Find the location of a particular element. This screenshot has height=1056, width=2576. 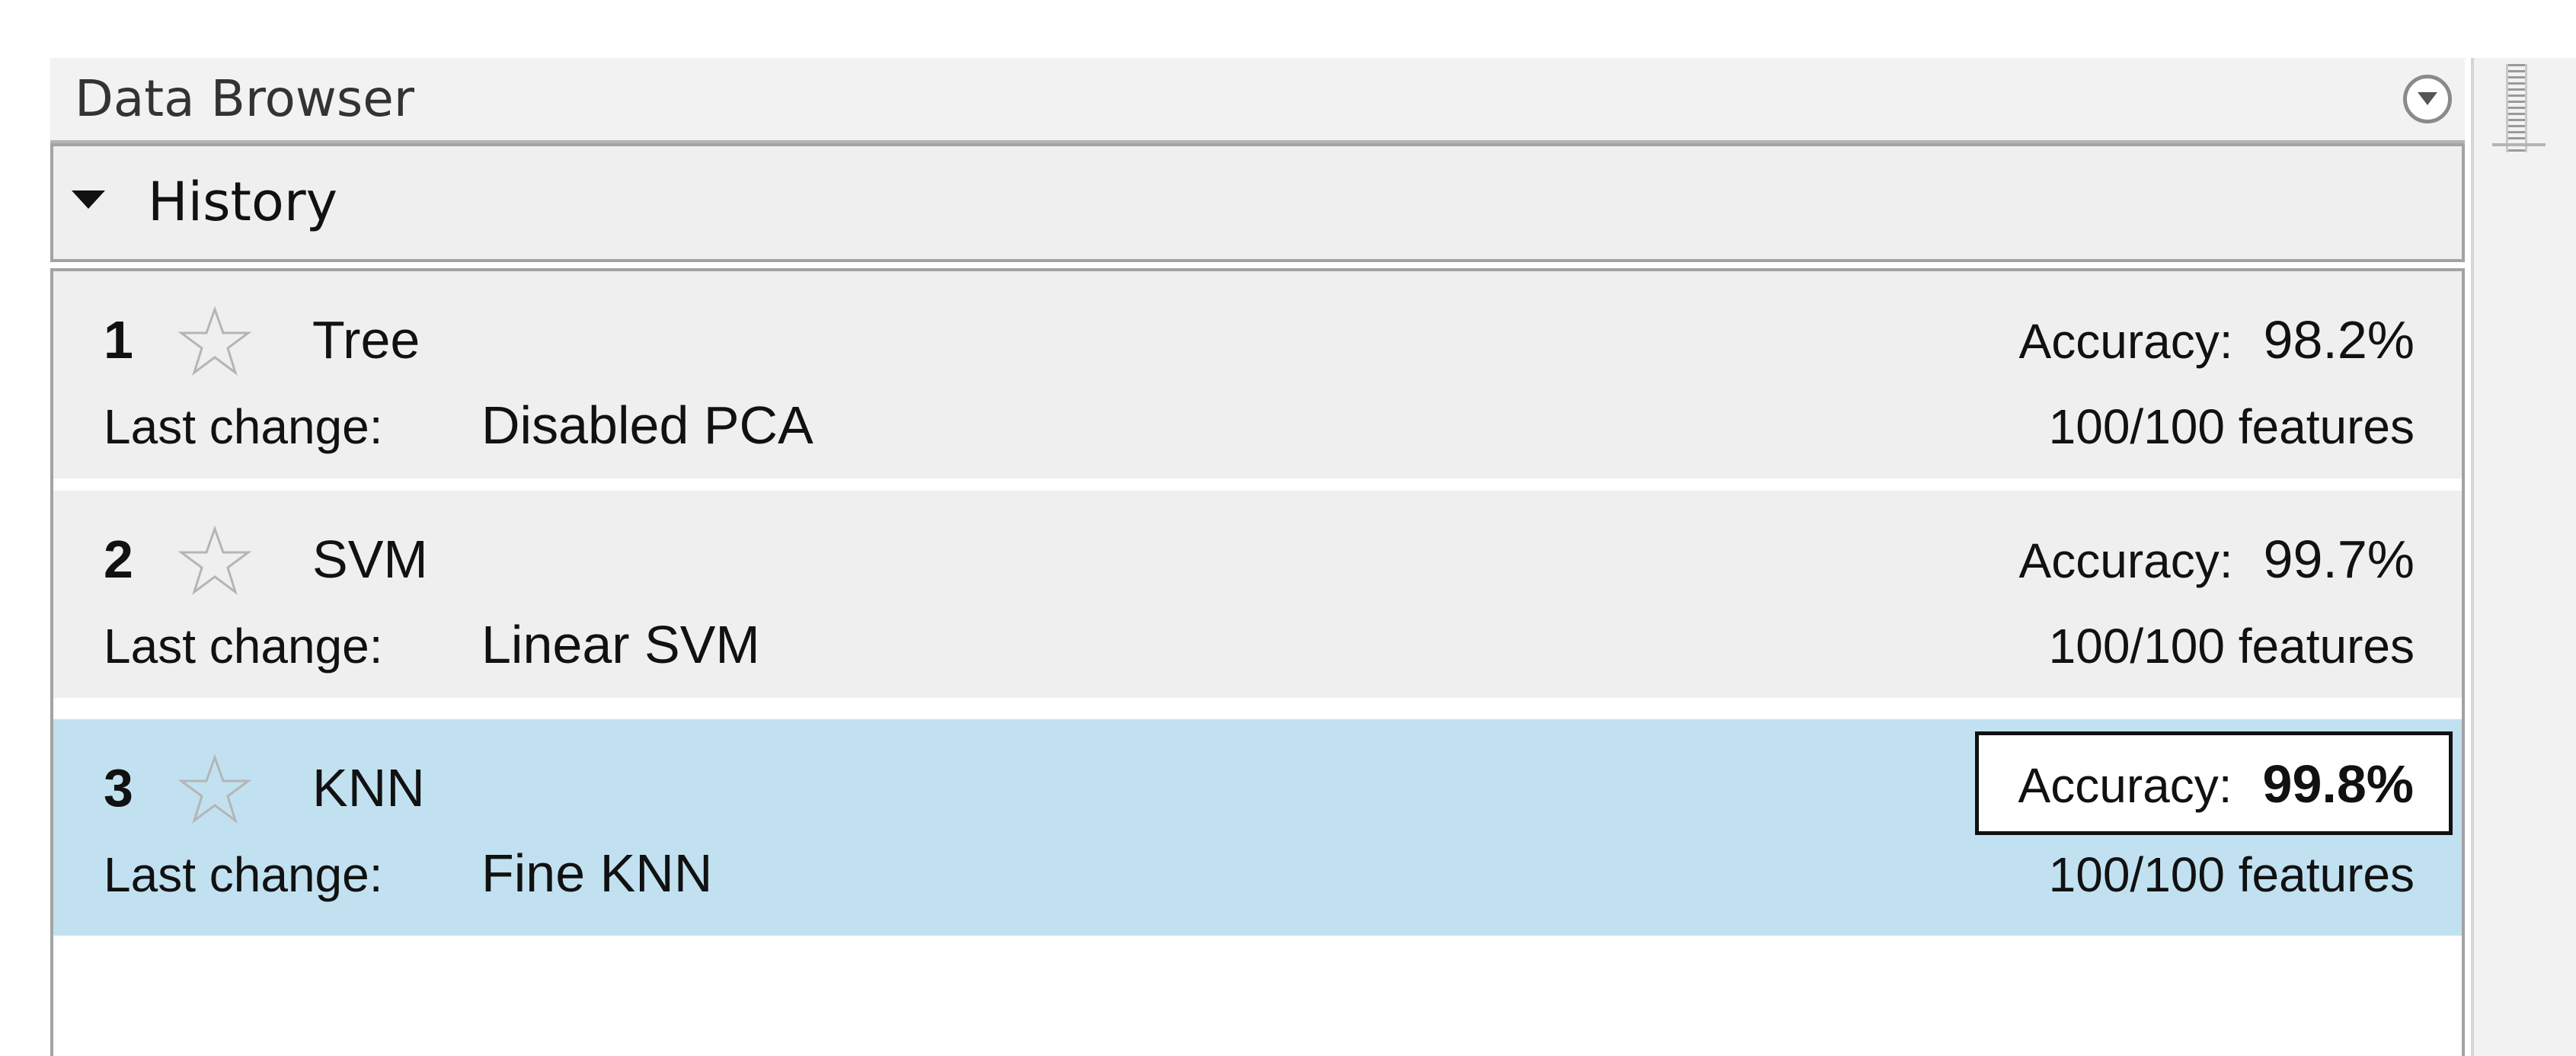

history-section-label: History is located at coordinates (243, 202).